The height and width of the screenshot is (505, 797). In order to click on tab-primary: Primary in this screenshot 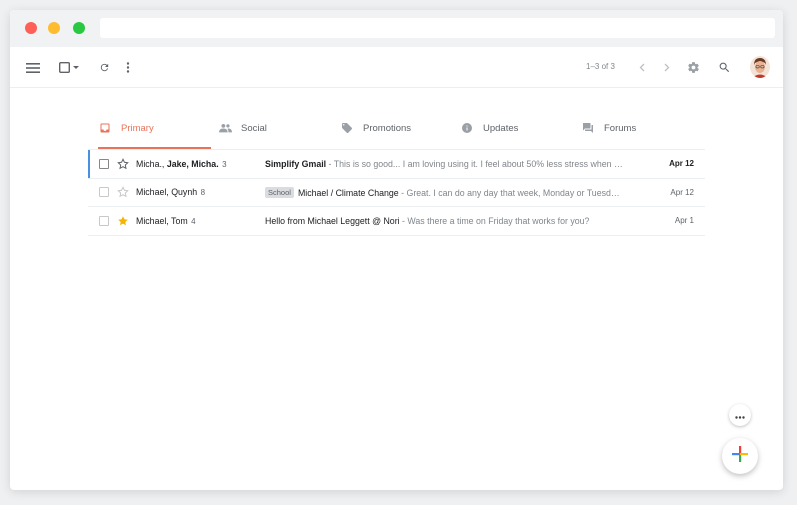, I will do `click(154, 135)`.